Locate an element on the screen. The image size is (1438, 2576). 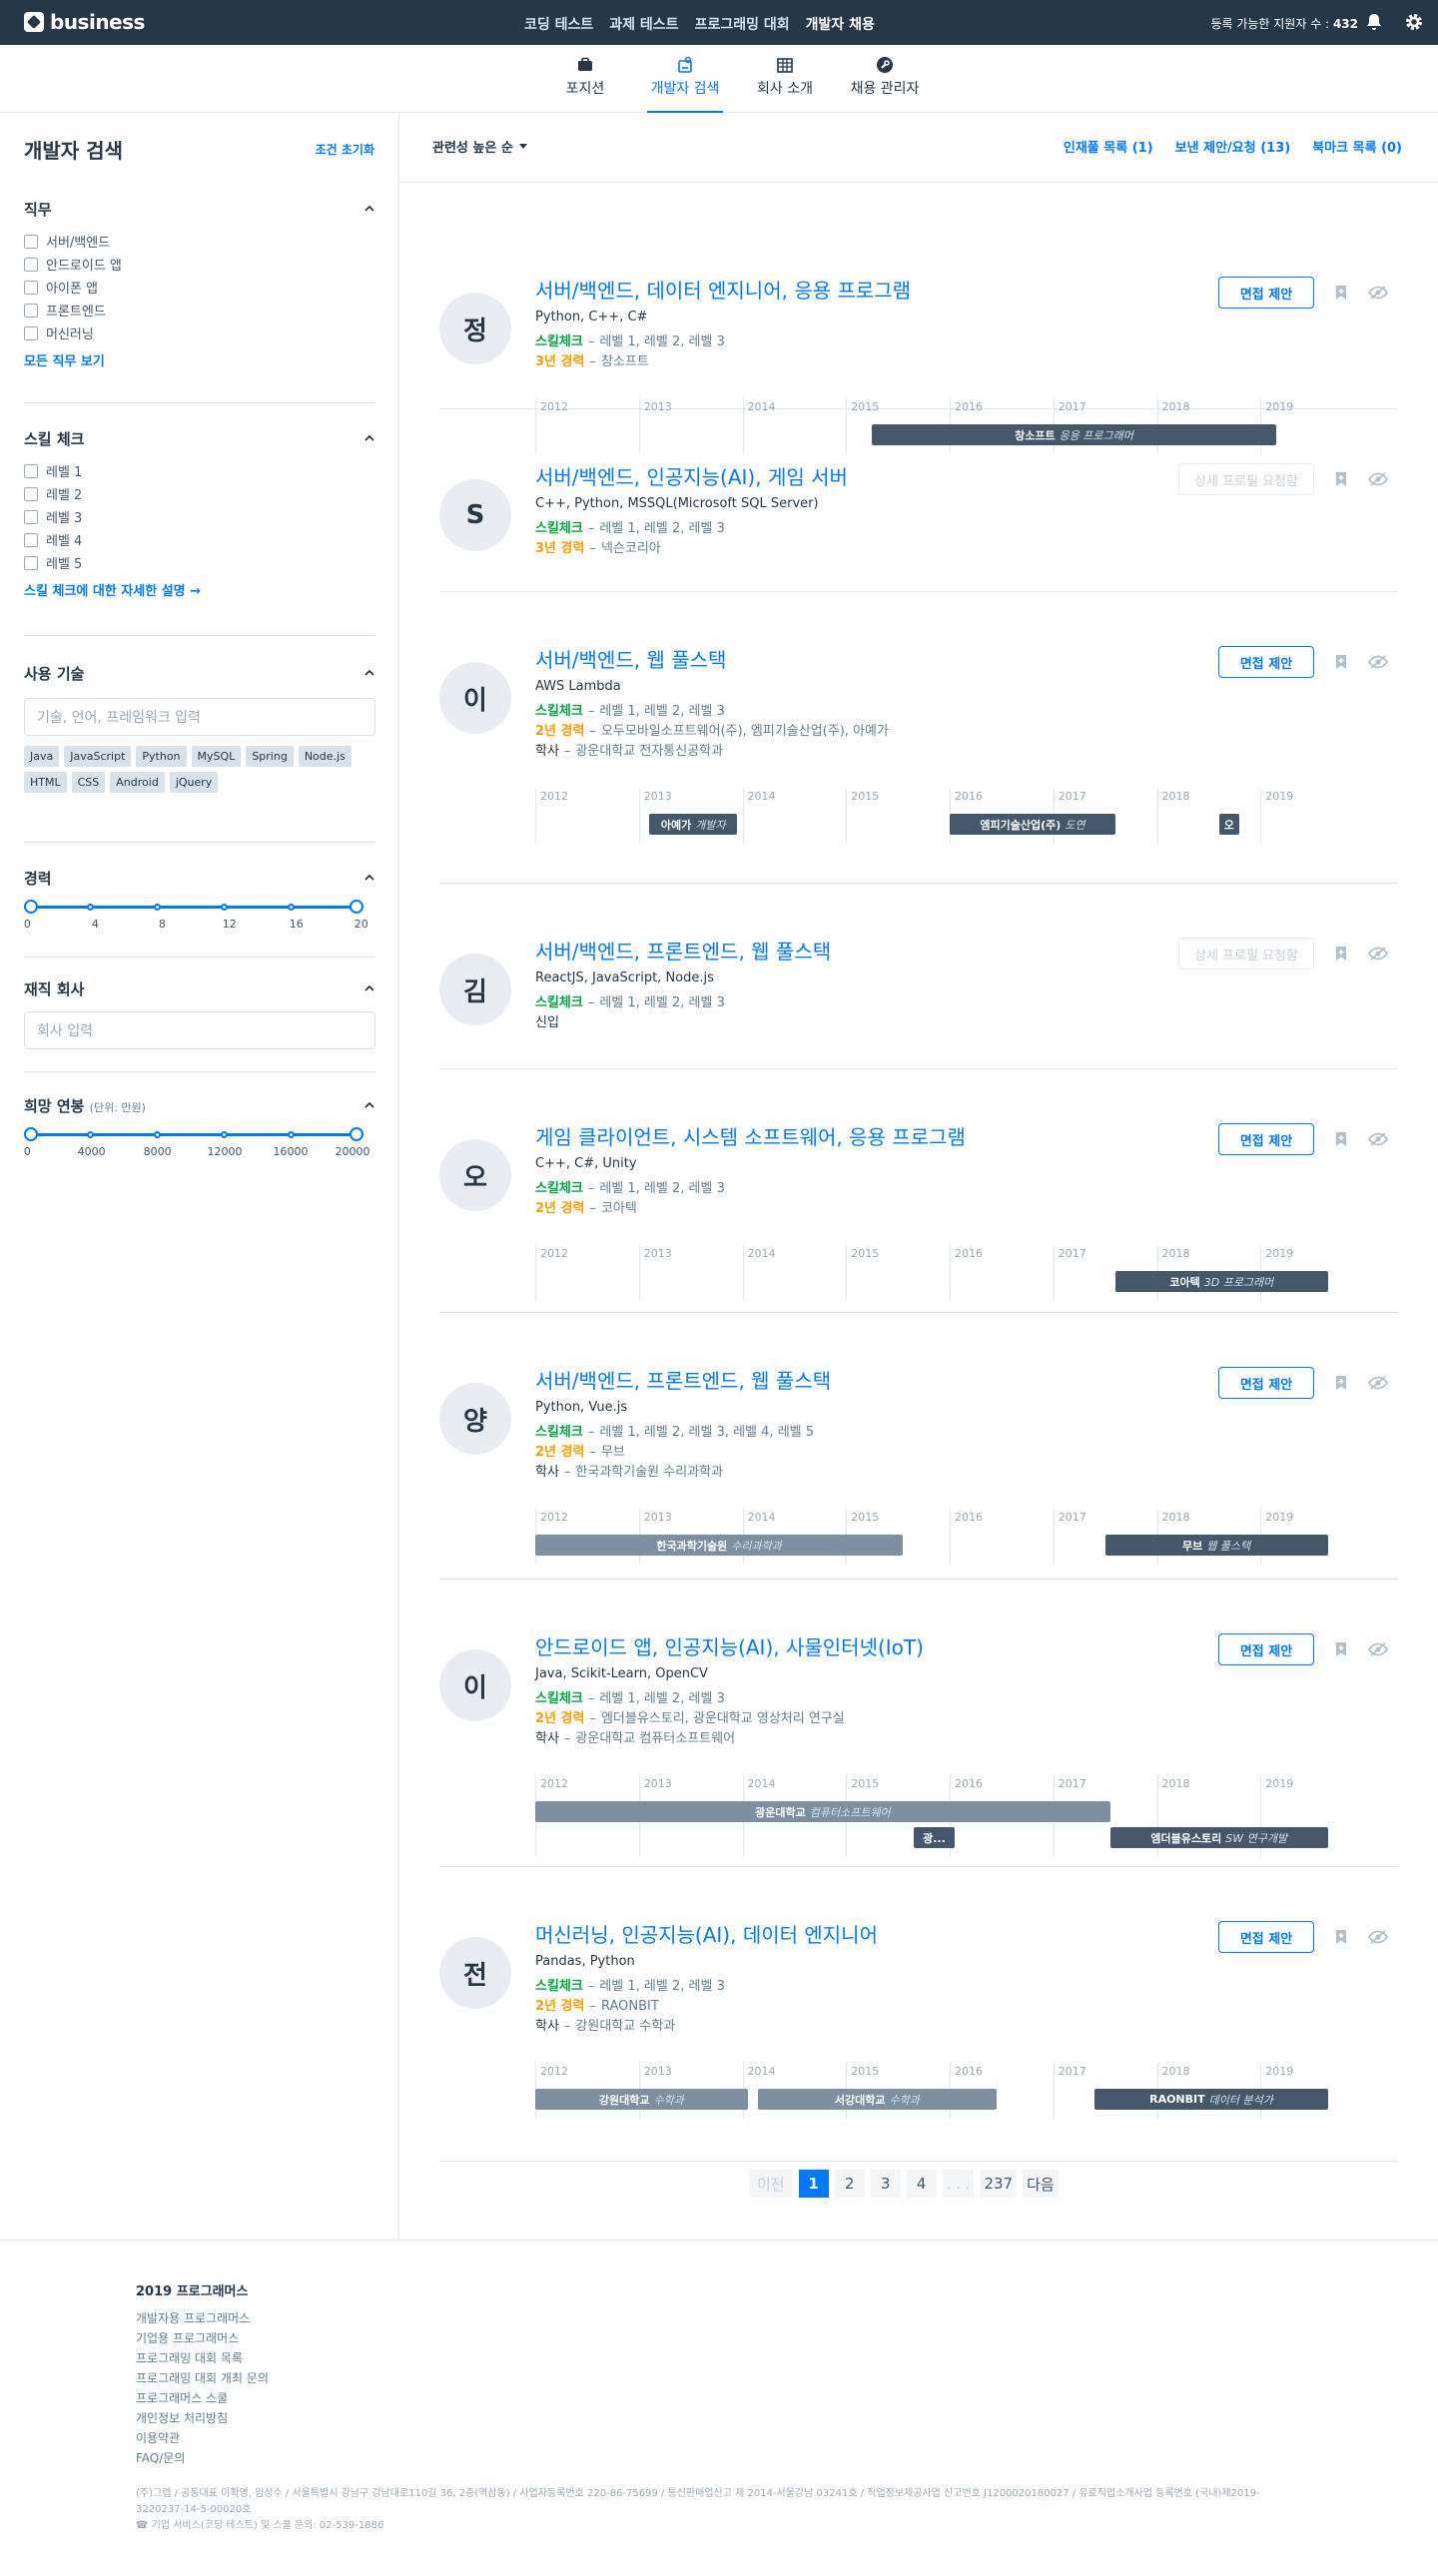
sort-dropdown: 관련성 높은 순 is located at coordinates (479, 146).